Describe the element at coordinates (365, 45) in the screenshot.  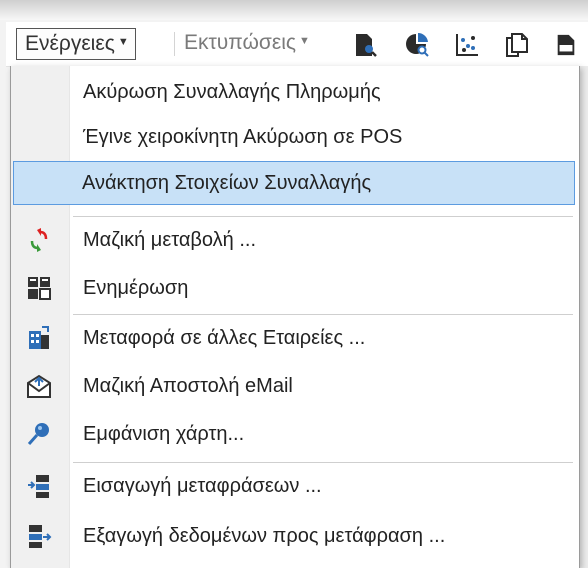
I see `document-search-icon` at that location.